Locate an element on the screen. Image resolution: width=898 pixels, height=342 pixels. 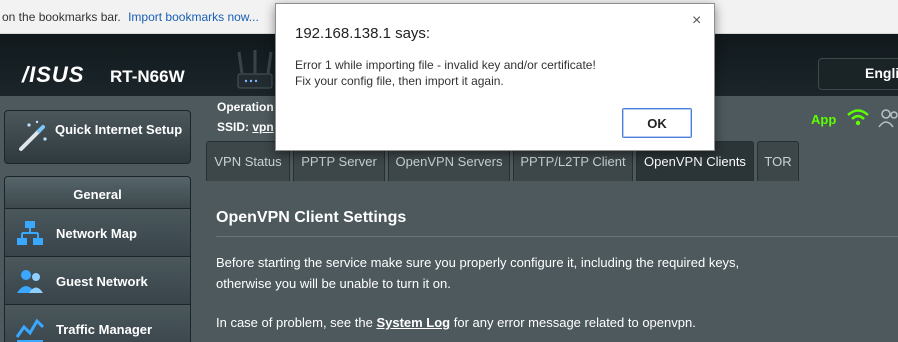
sidebar-item-guest-network: Guest Network is located at coordinates (97, 281).